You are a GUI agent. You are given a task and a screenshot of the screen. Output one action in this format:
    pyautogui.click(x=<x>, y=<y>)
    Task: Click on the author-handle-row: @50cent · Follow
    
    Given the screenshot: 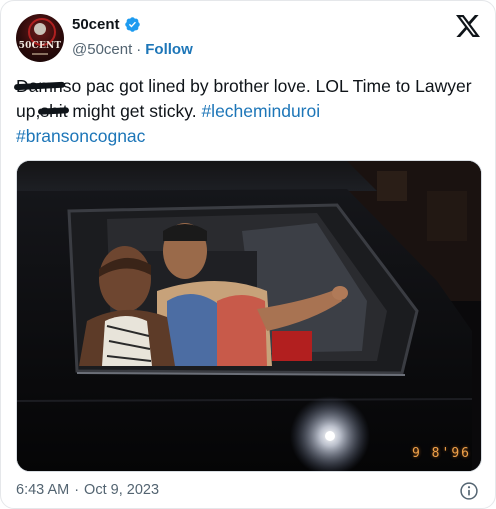 What is the action you would take?
    pyautogui.click(x=132, y=49)
    